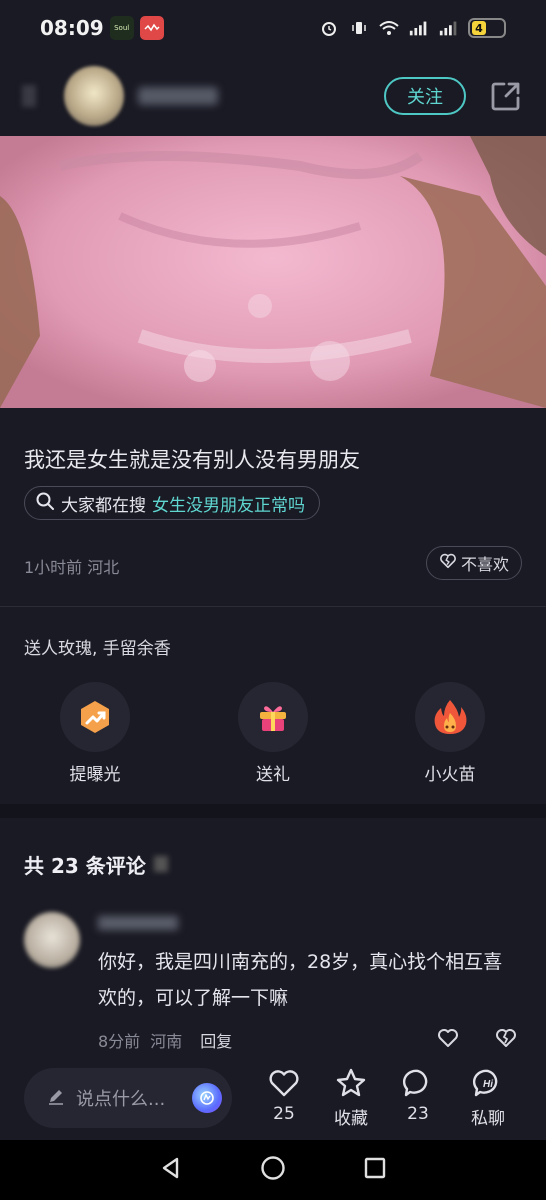 The height and width of the screenshot is (1200, 546). Describe the element at coordinates (506, 96) in the screenshot. I see `share-icon` at that location.